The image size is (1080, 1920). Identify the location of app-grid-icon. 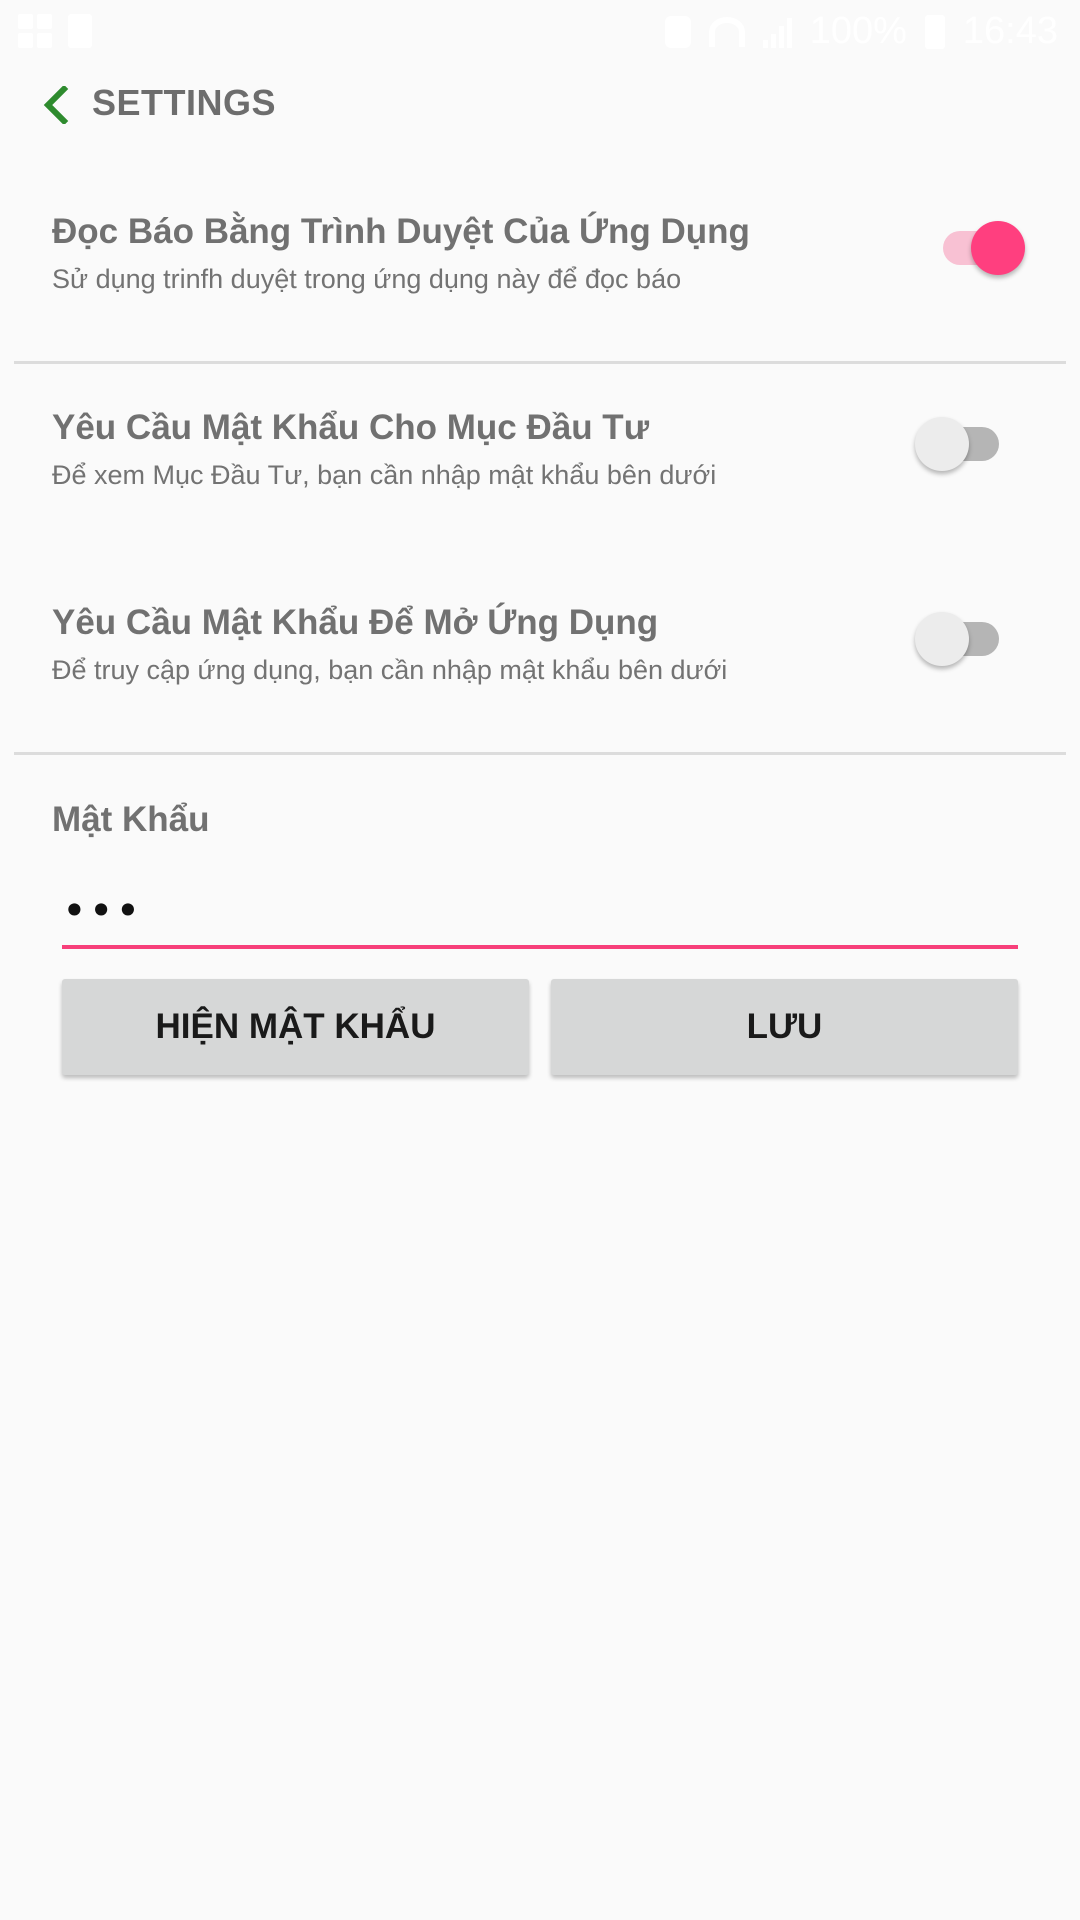
(35, 31).